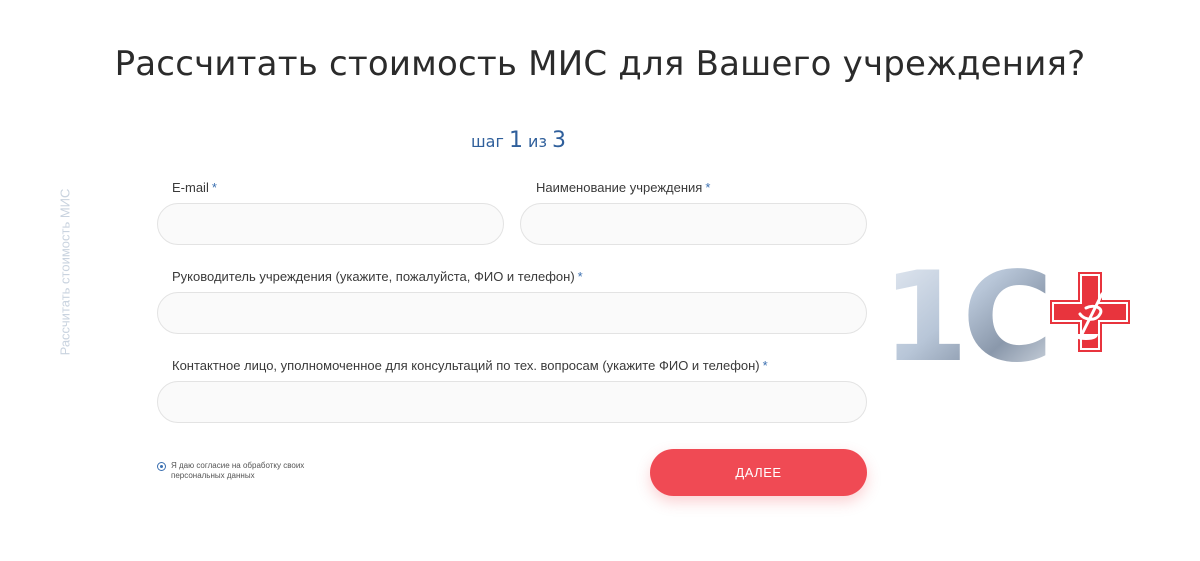  I want to click on 1c-medical-logo: 1С, so click(1006, 310).